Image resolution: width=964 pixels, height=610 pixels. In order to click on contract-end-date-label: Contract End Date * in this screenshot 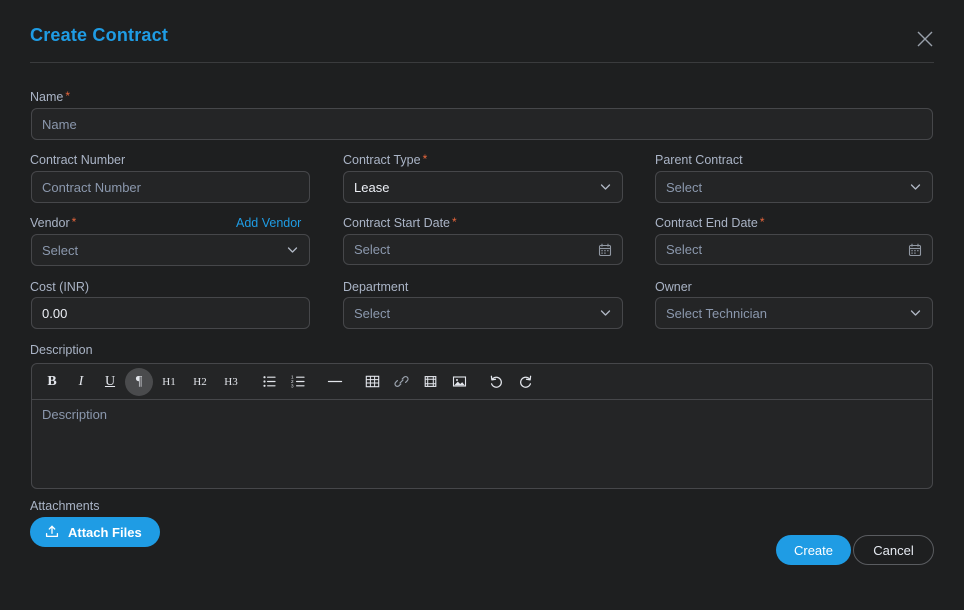, I will do `click(710, 222)`.